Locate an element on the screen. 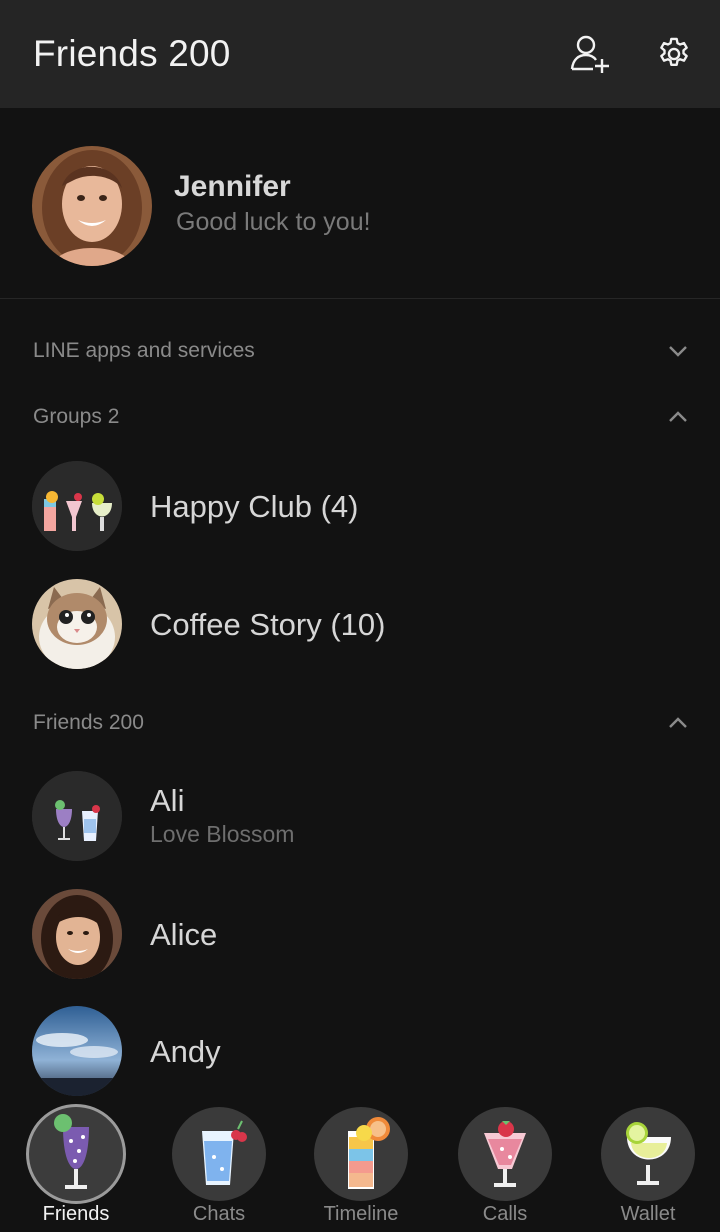 The height and width of the screenshot is (1232, 720). tab-label: Friends is located at coordinates (76, 1214).